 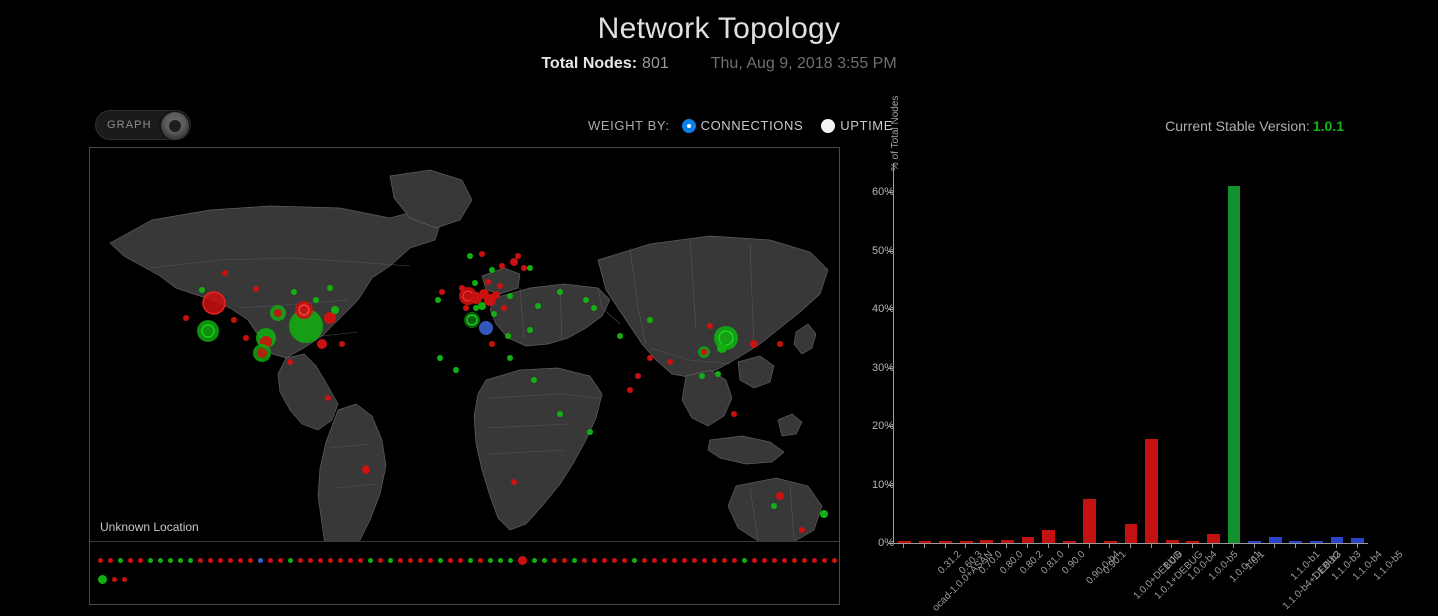 I want to click on y-tick-label: 60%, so click(x=882, y=192).